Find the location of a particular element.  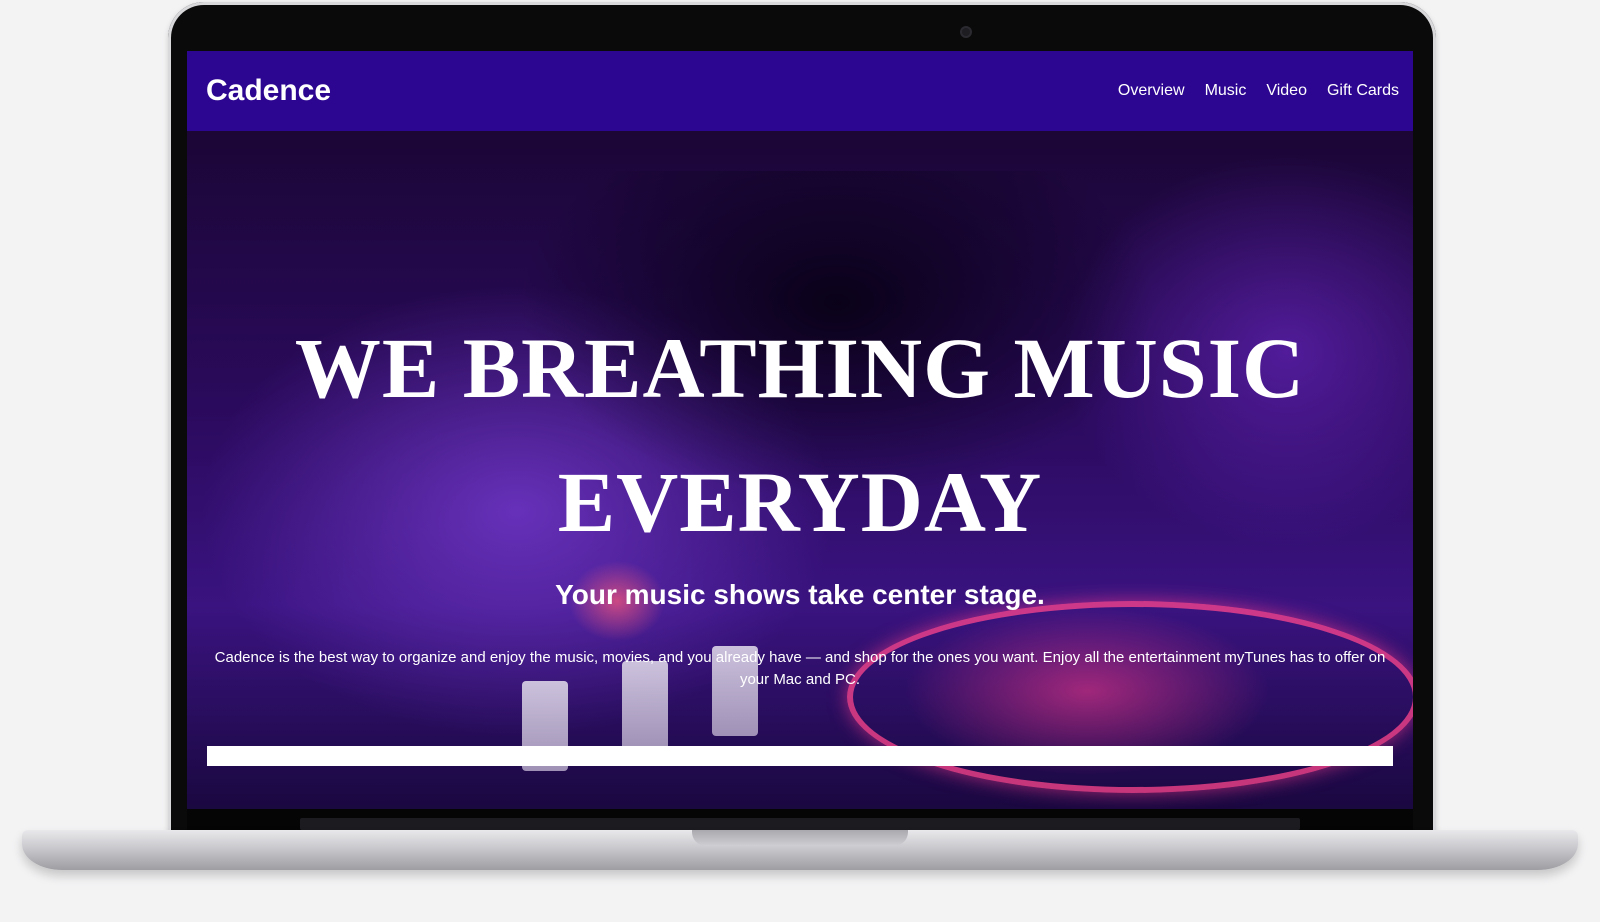

top-navbar: Cadence Overview Music Video Gift Cards is located at coordinates (800, 91).